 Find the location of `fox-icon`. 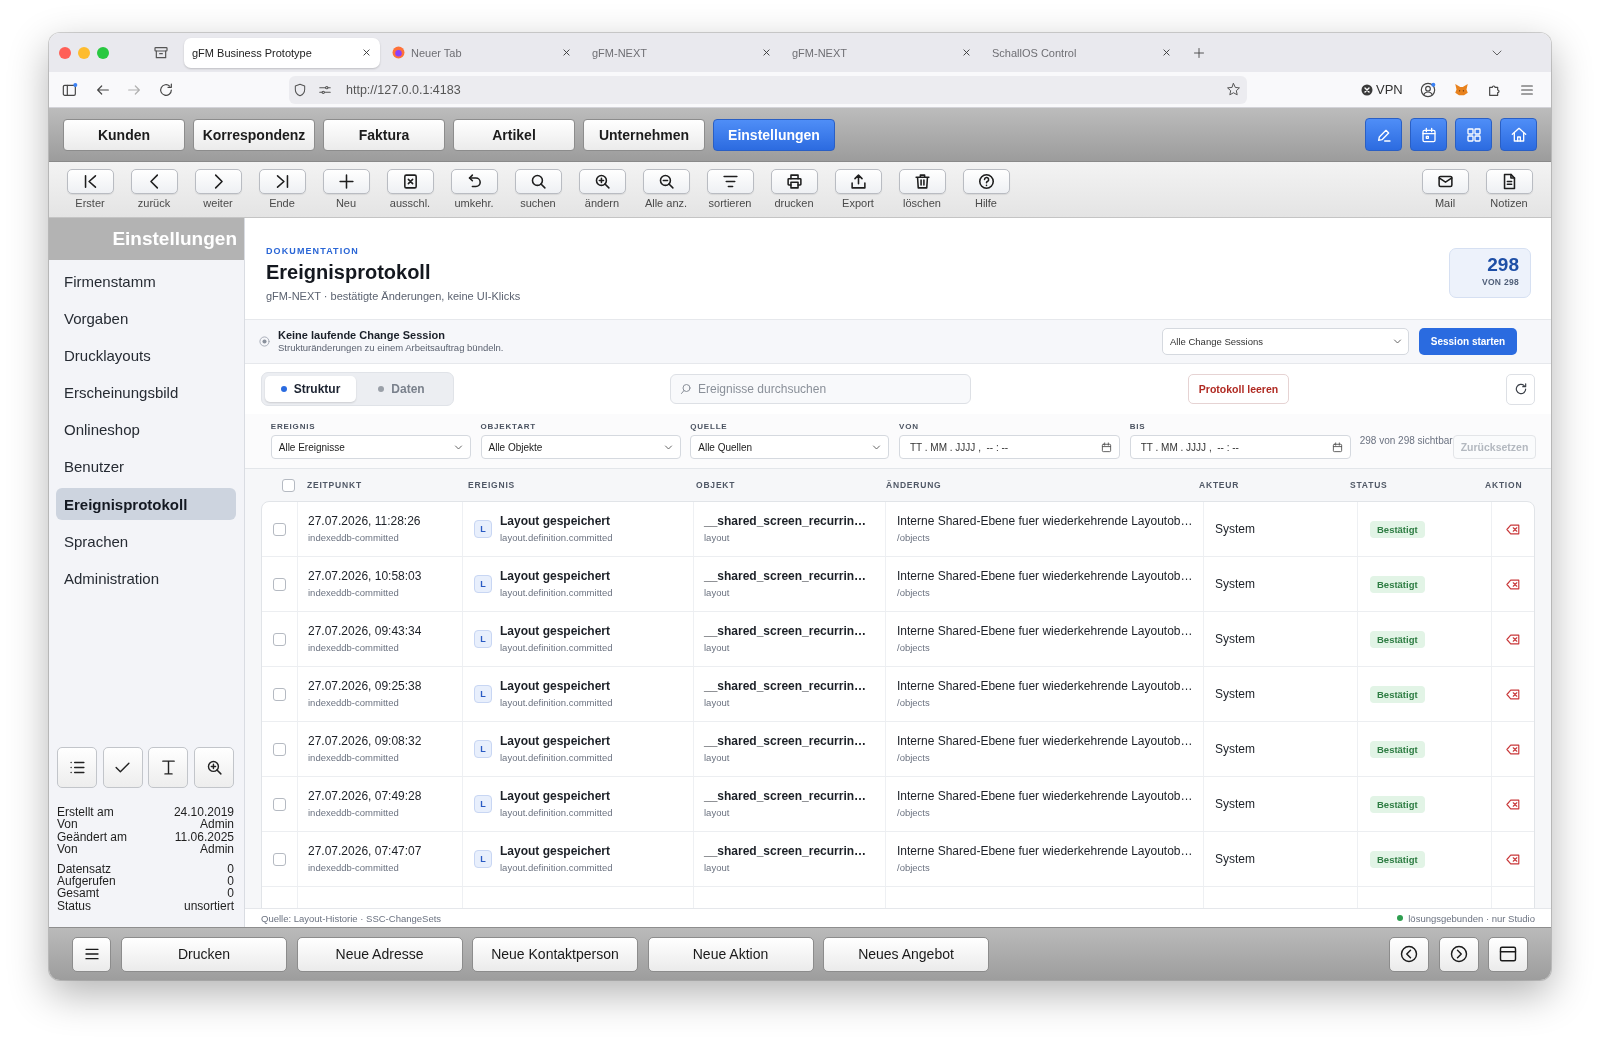

fox-icon is located at coordinates (1461, 89).